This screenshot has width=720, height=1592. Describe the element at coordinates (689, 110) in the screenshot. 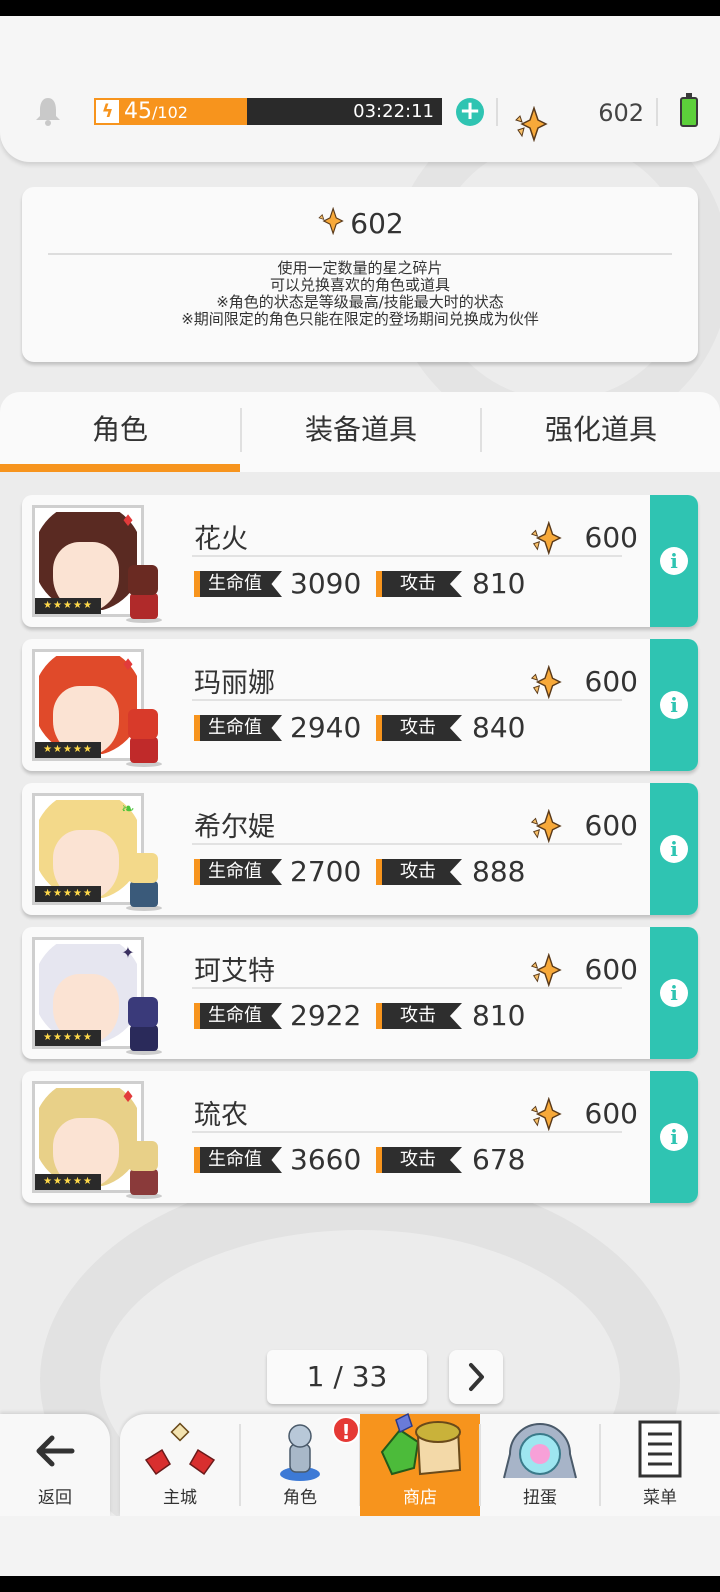

I see `battery-icon` at that location.